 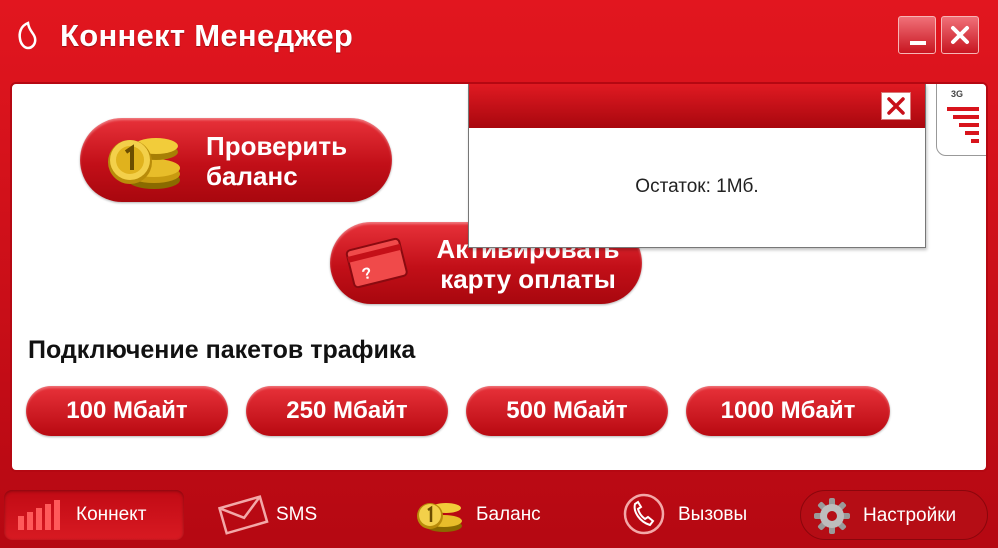 What do you see at coordinates (111, 514) in the screenshot?
I see `tab-connect-label: Коннект` at bounding box center [111, 514].